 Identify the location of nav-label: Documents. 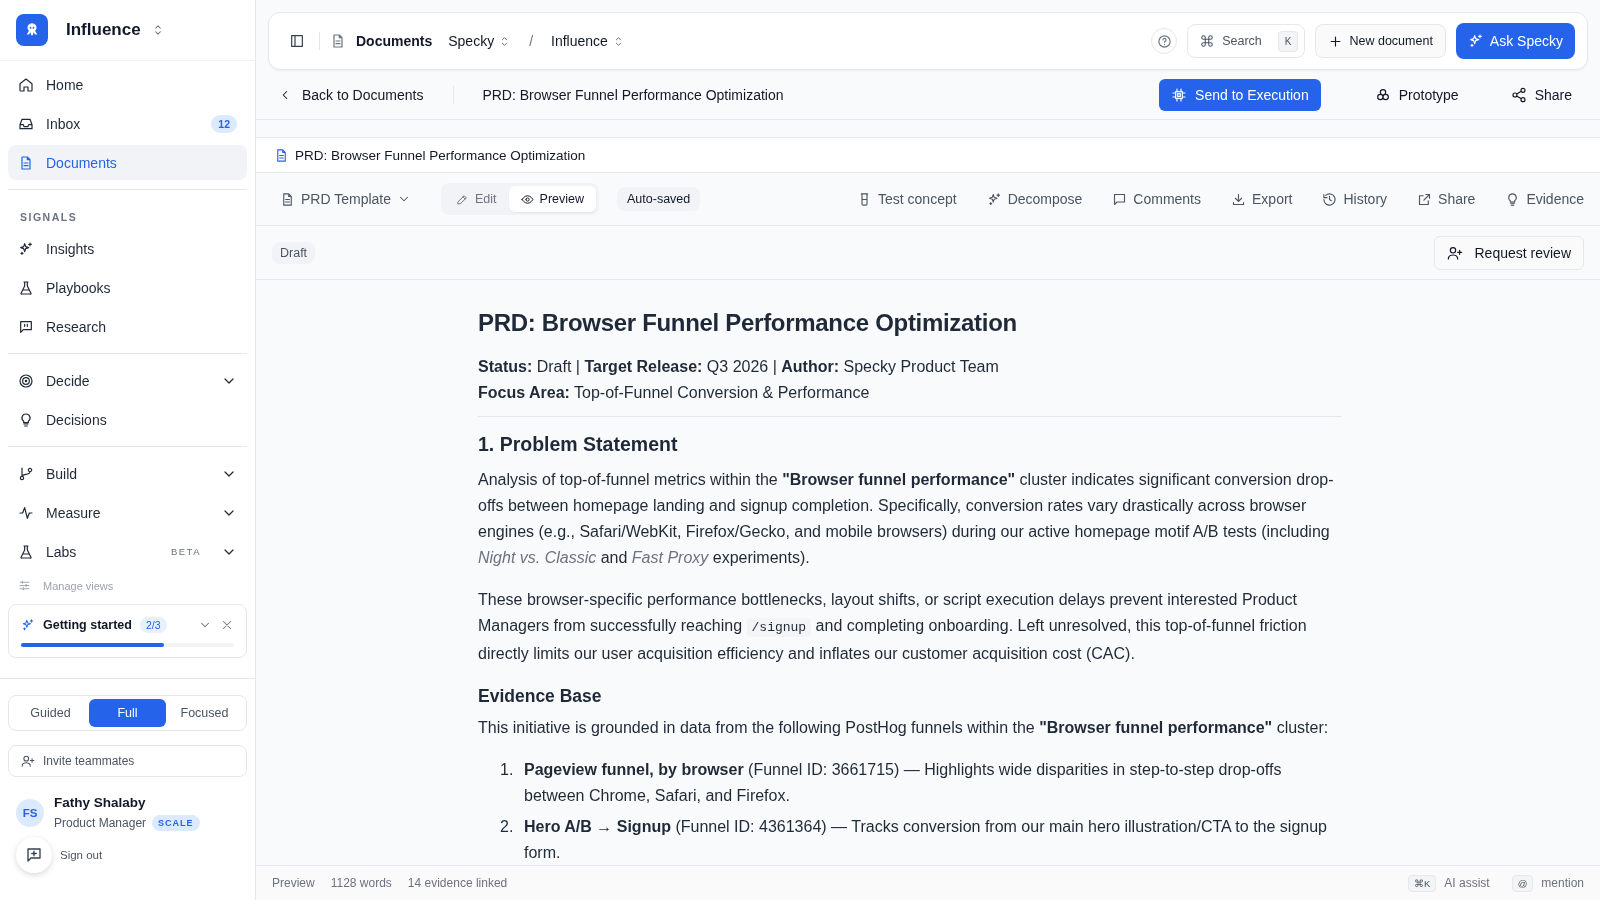
(82, 162).